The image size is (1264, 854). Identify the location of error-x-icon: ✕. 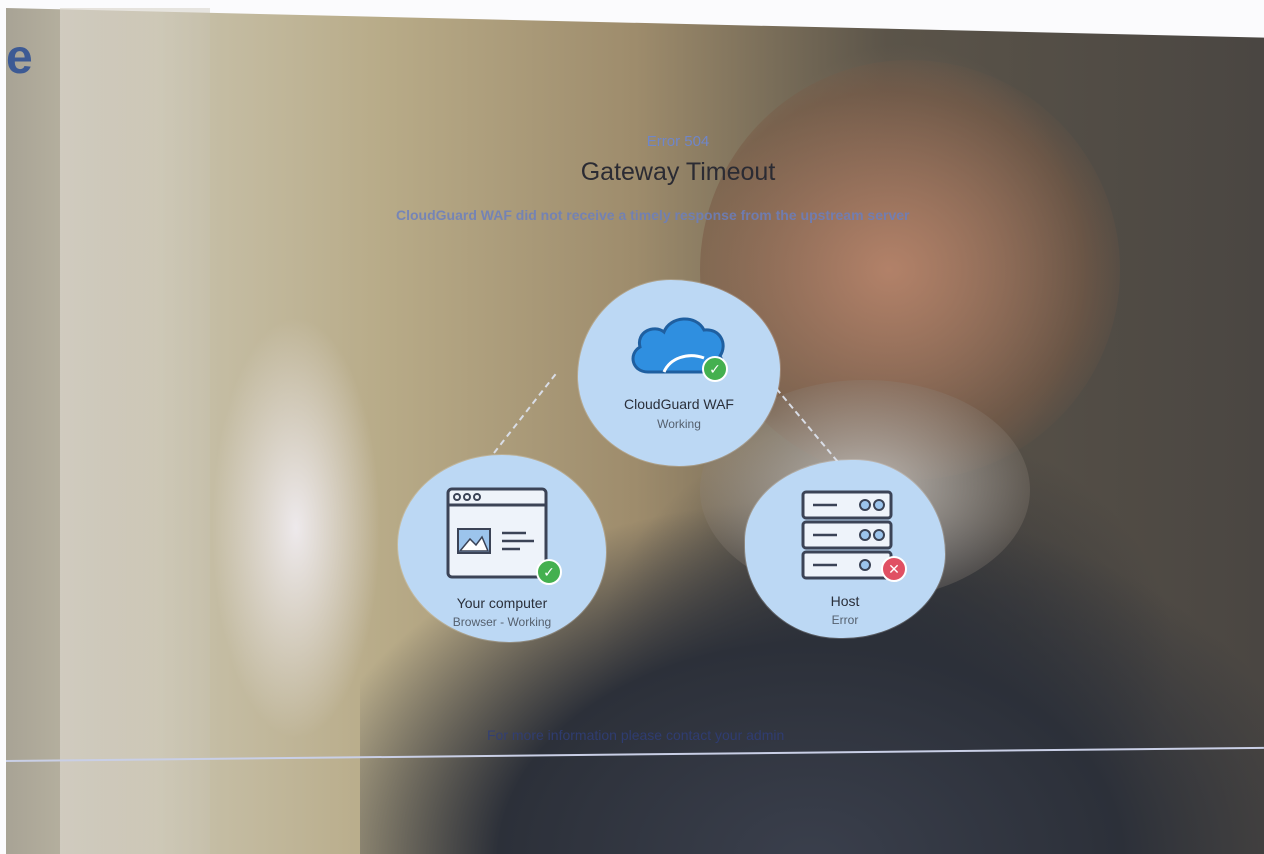
(894, 569).